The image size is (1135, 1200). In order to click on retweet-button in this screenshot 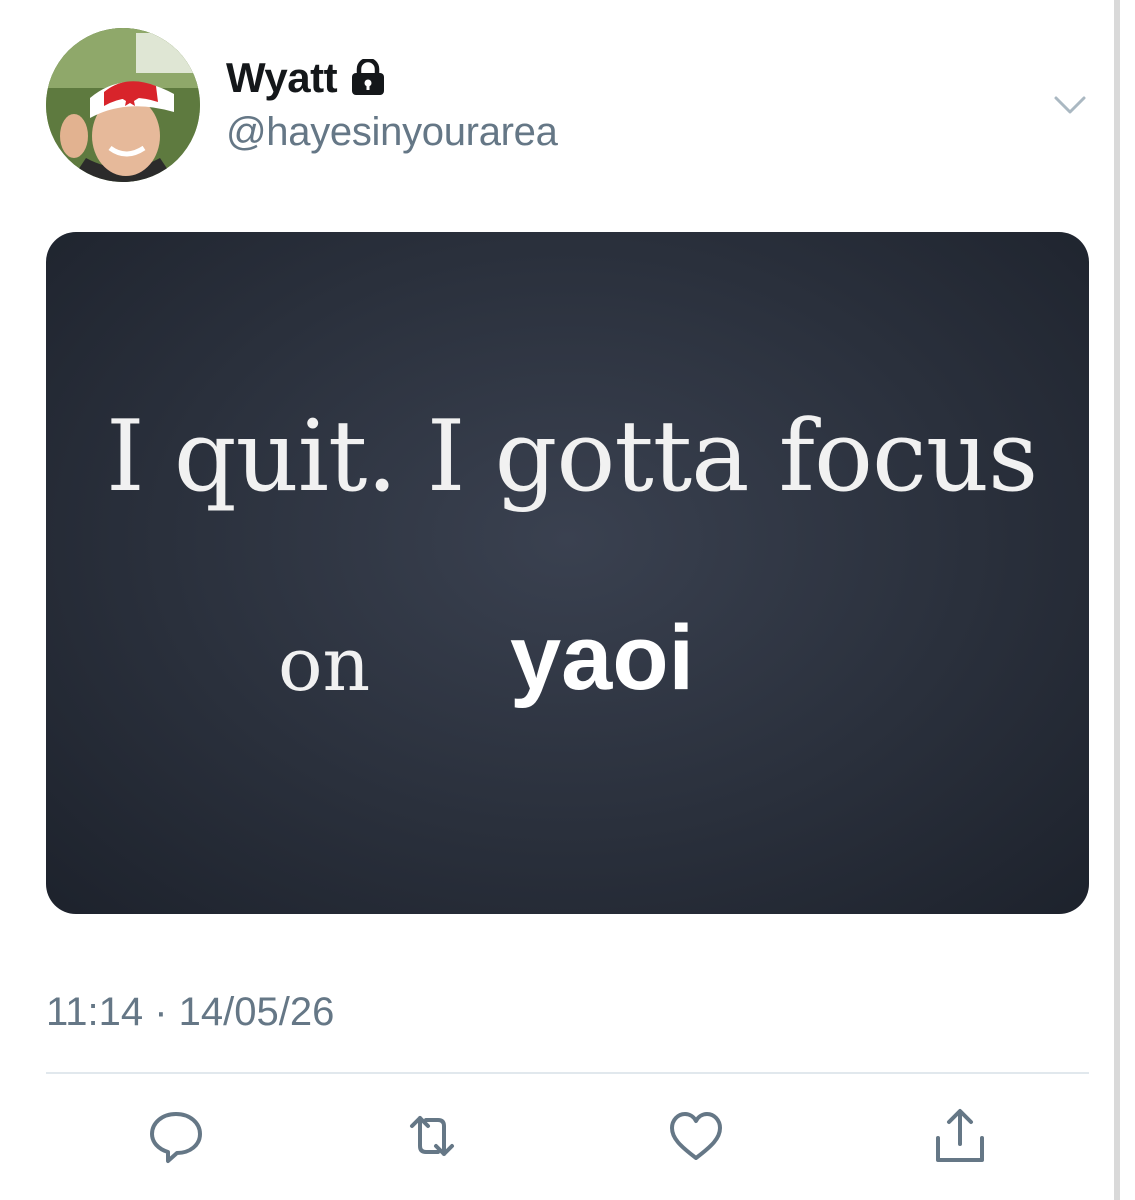, I will do `click(432, 1136)`.